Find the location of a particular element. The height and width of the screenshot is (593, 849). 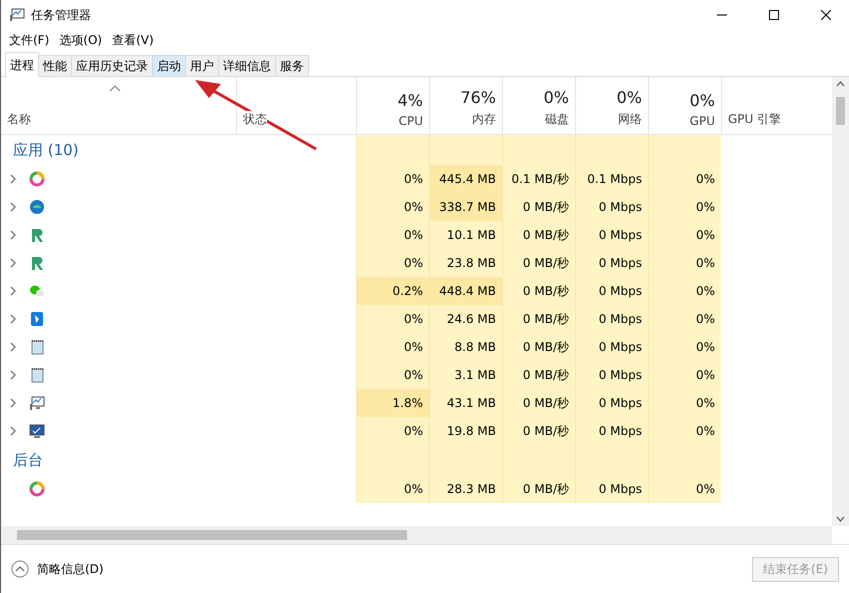

column-header: GPU is located at coordinates (702, 121).